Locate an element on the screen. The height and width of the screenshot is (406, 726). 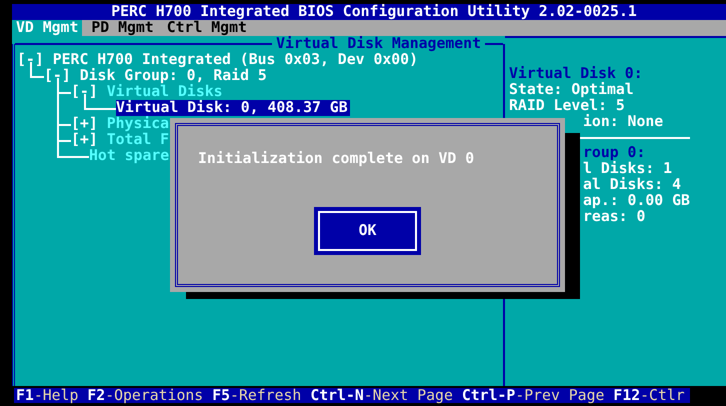
detail-text: reas: 0 is located at coordinates (614, 216).